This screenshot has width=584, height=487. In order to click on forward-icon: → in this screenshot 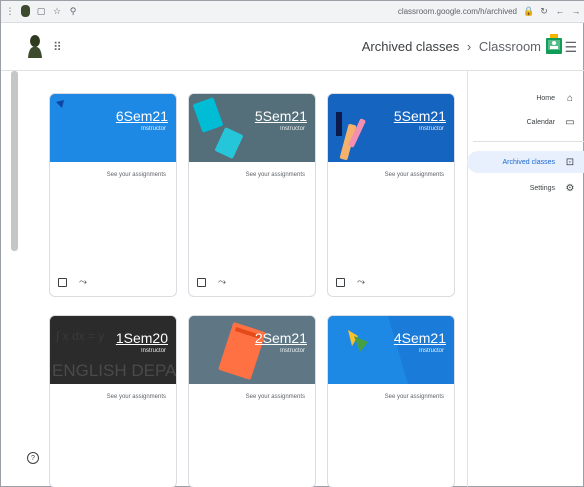, I will do `click(576, 11)`.